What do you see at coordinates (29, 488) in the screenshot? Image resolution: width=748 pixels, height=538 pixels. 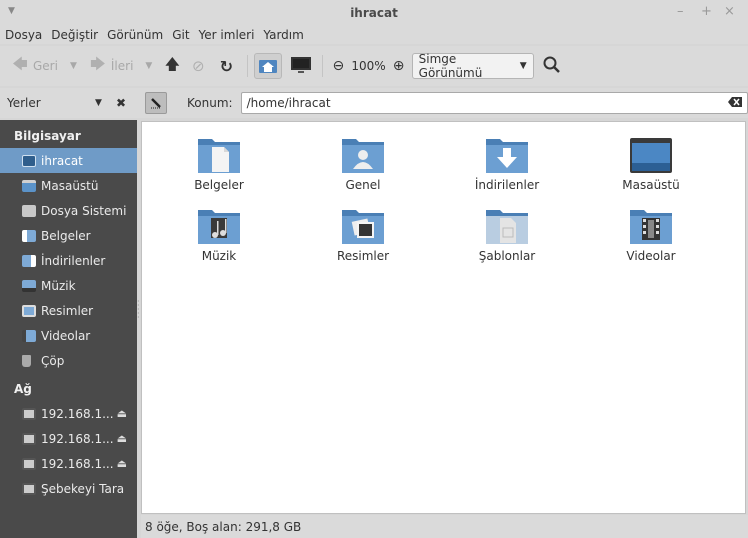 I see `network-browse-icon` at bounding box center [29, 488].